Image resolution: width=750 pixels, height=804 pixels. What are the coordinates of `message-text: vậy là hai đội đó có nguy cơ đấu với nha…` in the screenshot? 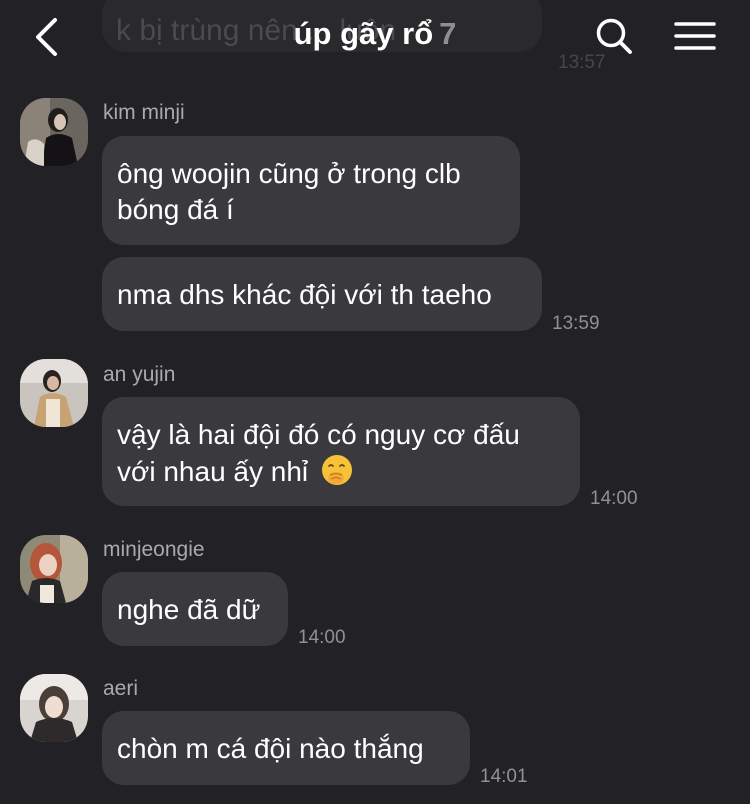 It's located at (318, 453).